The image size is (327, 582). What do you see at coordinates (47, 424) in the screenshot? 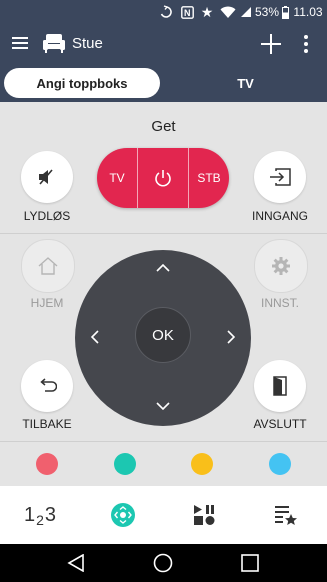
I see `back-label: TILBAKE` at bounding box center [47, 424].